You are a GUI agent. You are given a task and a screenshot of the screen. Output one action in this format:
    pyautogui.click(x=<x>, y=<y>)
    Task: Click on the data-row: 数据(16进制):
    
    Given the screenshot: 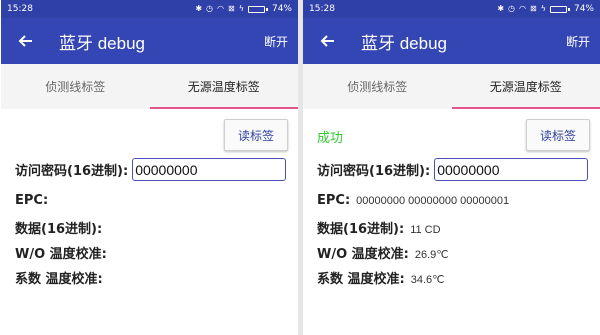 What is the action you would take?
    pyautogui.click(x=61, y=227)
    